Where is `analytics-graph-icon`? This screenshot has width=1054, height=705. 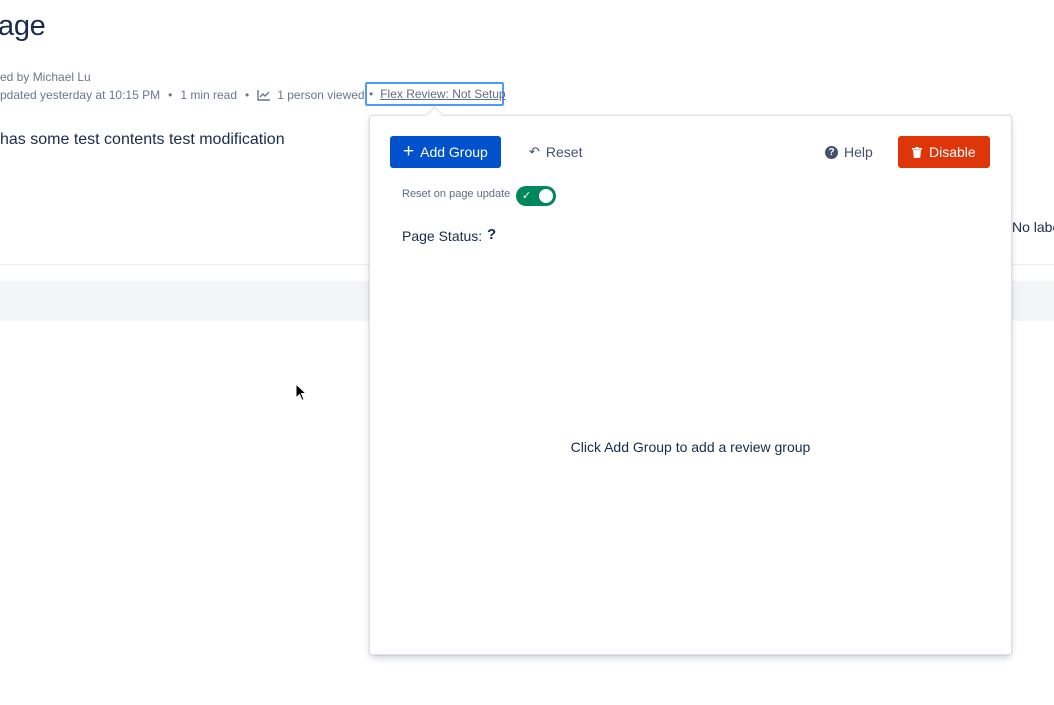 analytics-graph-icon is located at coordinates (264, 95).